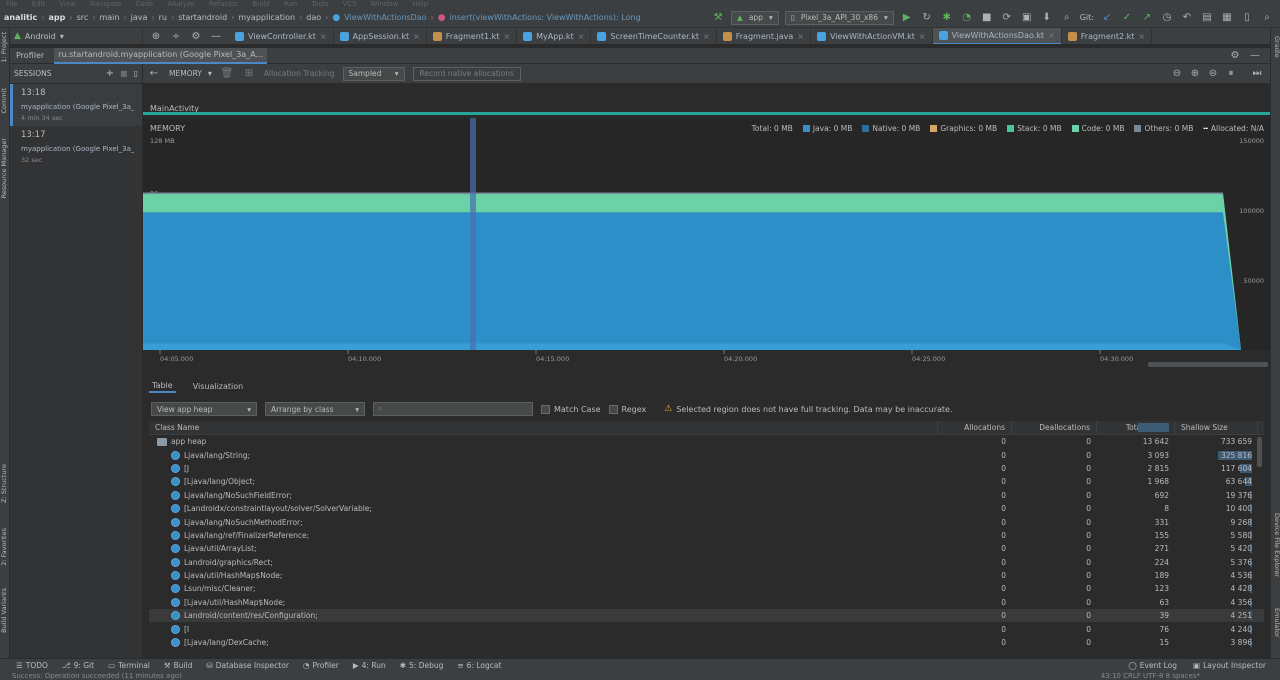 Image resolution: width=1280 pixels, height=680 pixels. What do you see at coordinates (1147, 18) in the screenshot?
I see `git-push-icon: ↗` at bounding box center [1147, 18].